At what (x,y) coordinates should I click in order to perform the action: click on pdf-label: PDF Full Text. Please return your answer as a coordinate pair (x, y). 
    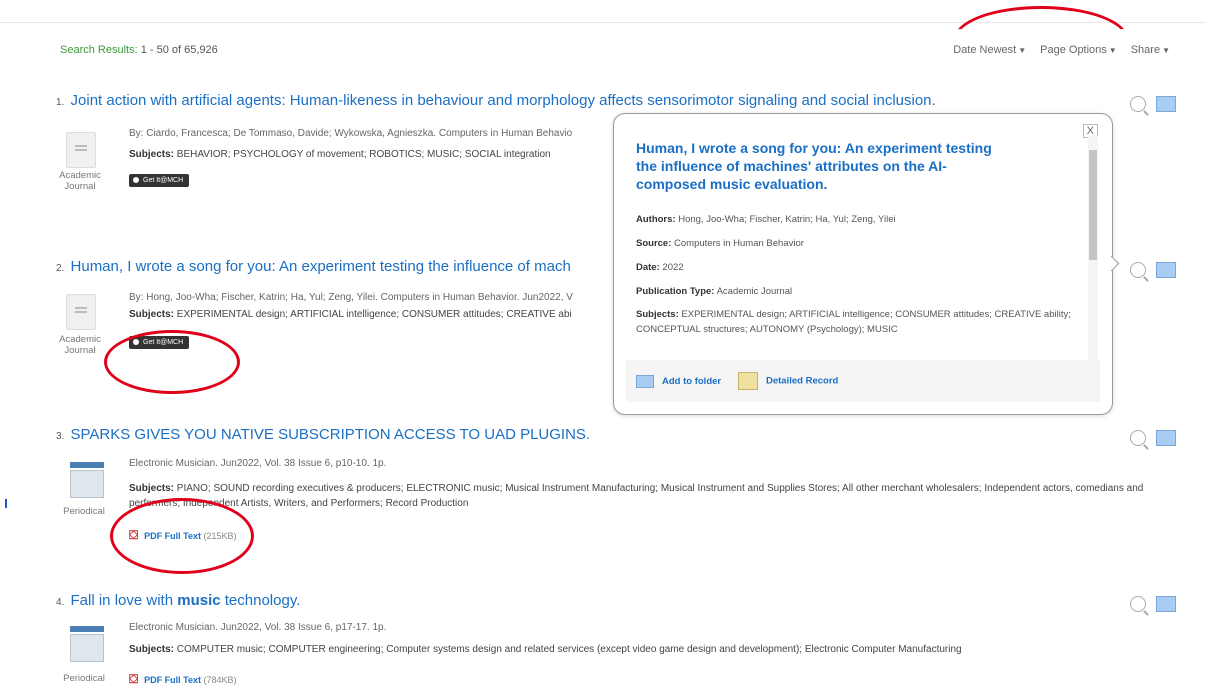
    Looking at the image, I should click on (172, 680).